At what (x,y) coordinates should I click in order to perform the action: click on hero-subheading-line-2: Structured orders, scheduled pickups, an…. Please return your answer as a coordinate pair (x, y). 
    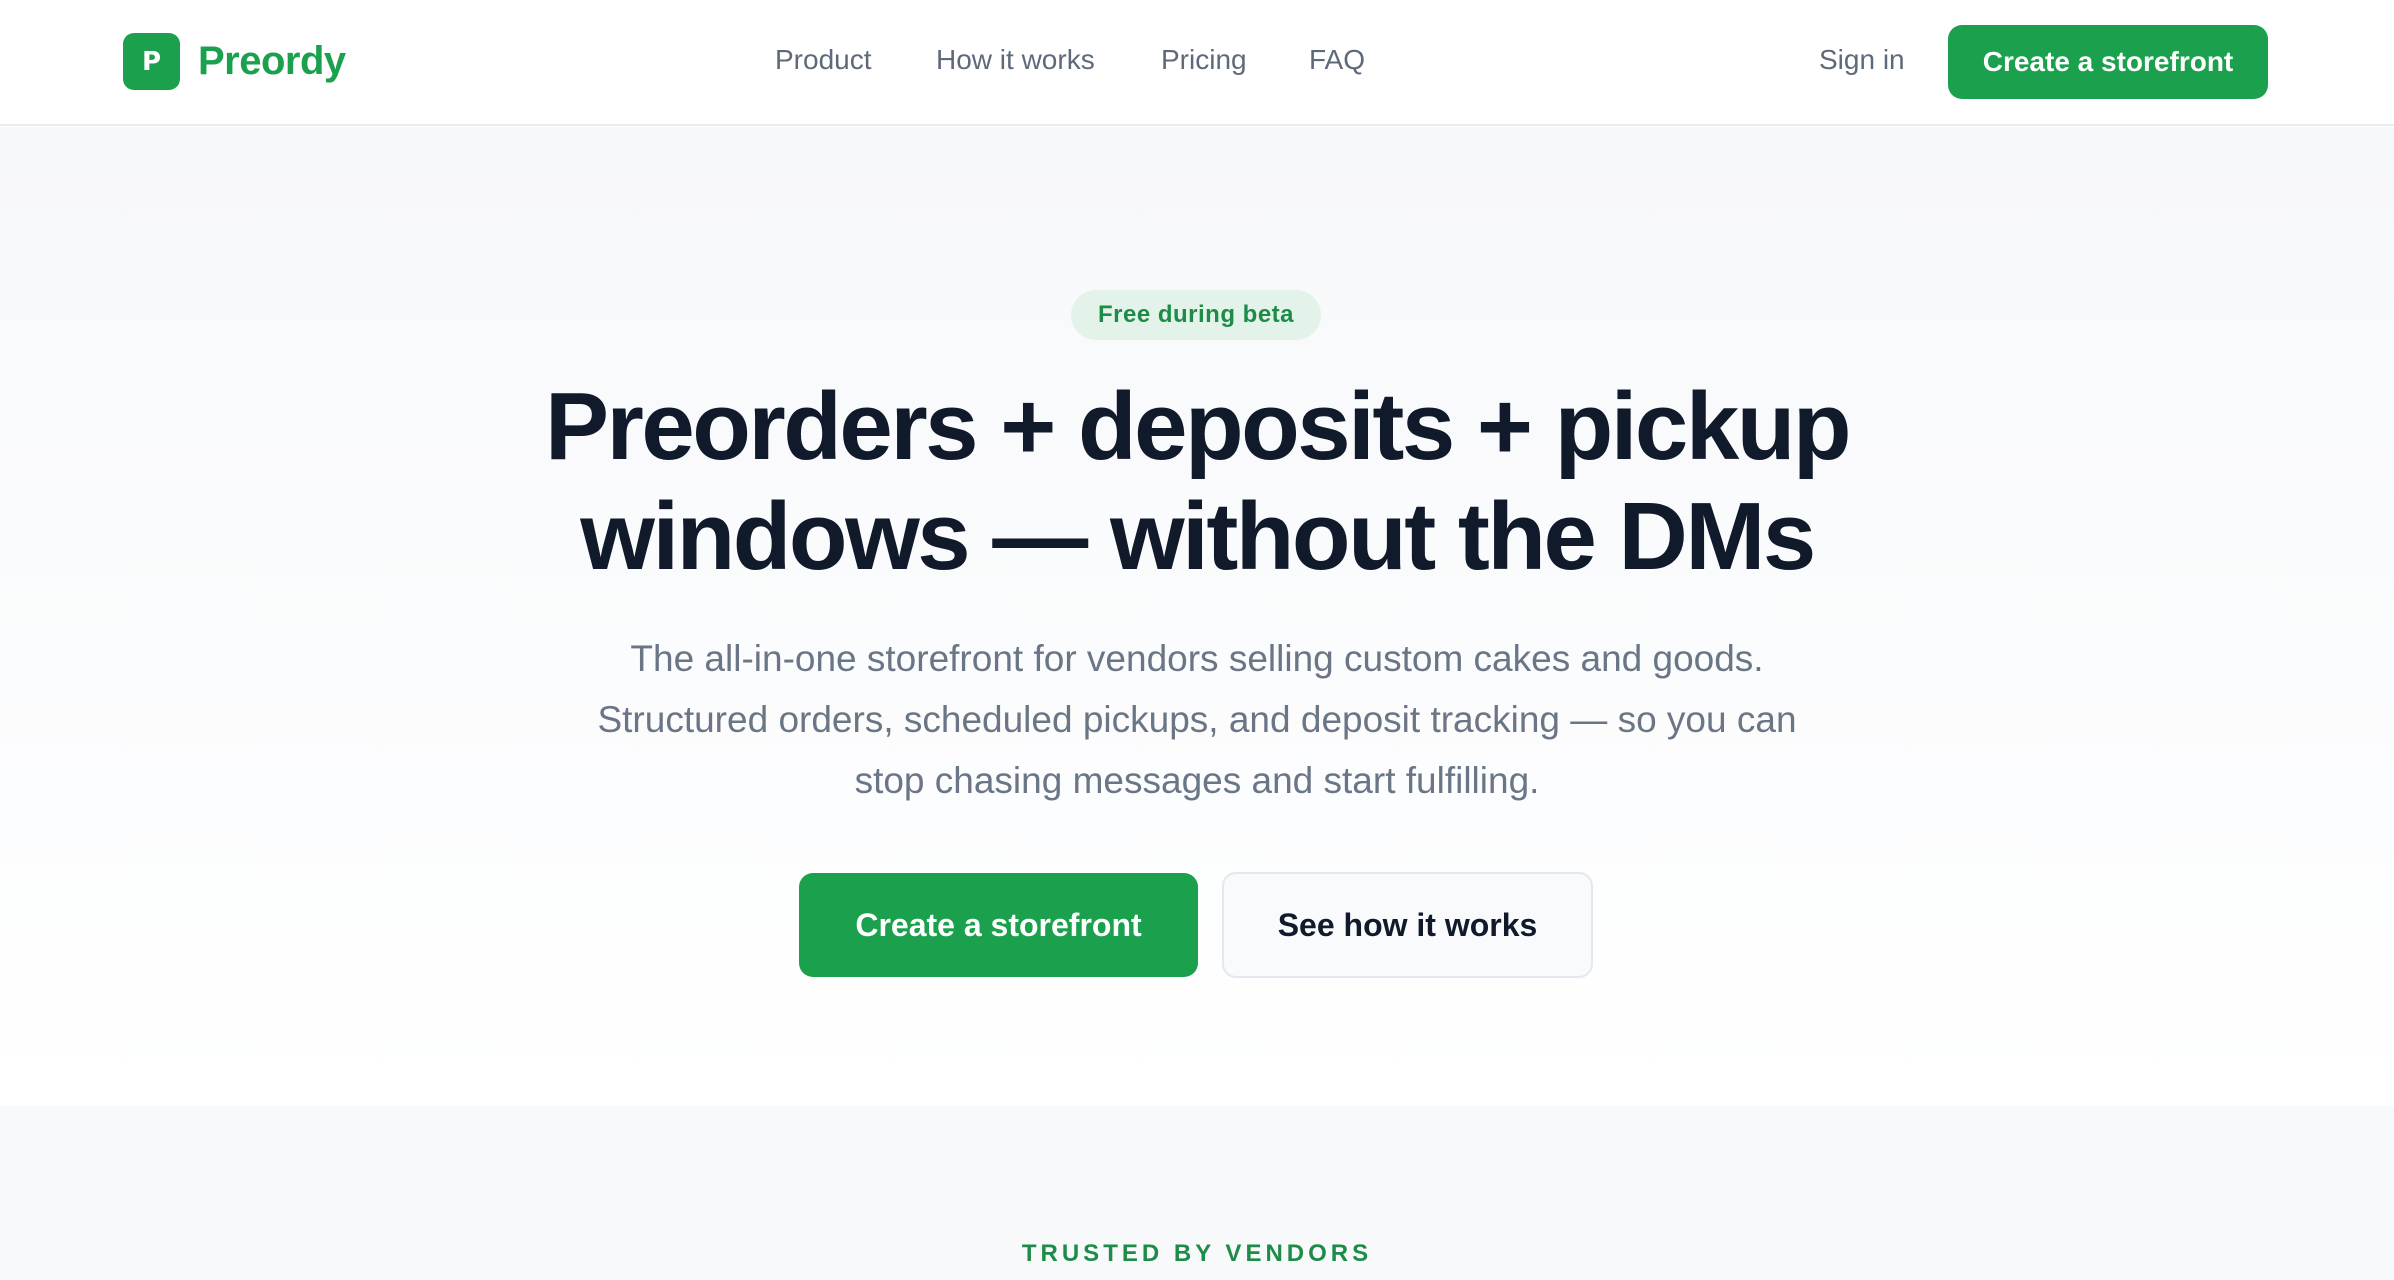
    Looking at the image, I should click on (1197, 719).